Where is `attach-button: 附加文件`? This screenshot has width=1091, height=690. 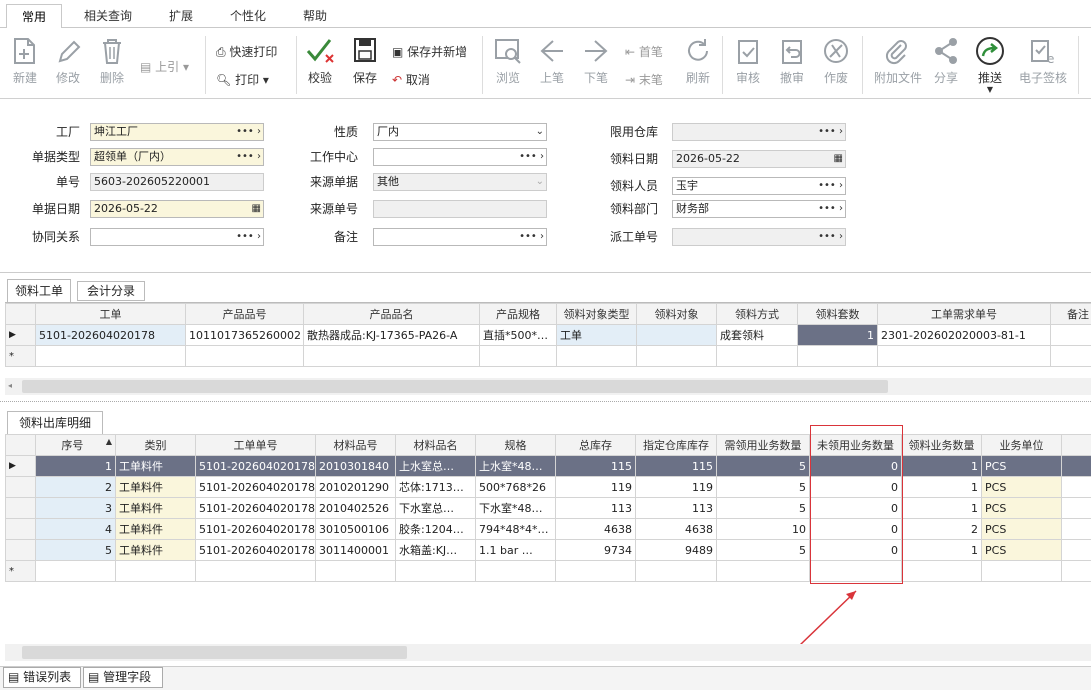 attach-button: 附加文件 is located at coordinates (898, 61).